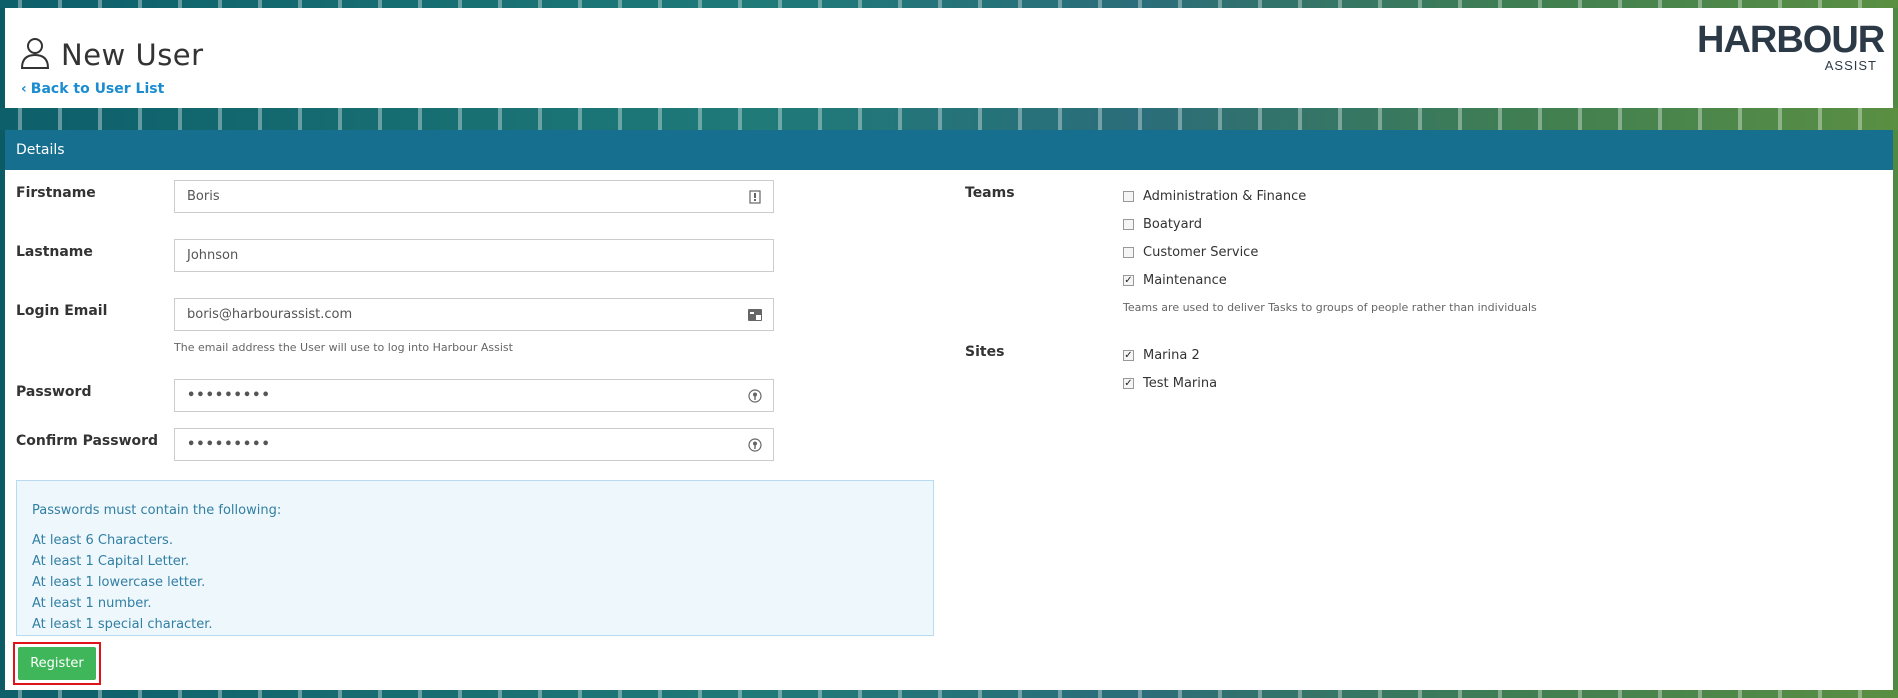  I want to click on lastname-input: Johnson, so click(474, 255).